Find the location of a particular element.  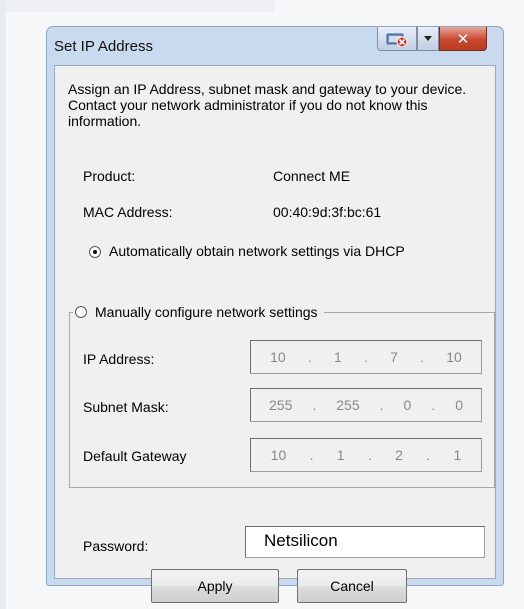

manual-radio is located at coordinates (81, 312).